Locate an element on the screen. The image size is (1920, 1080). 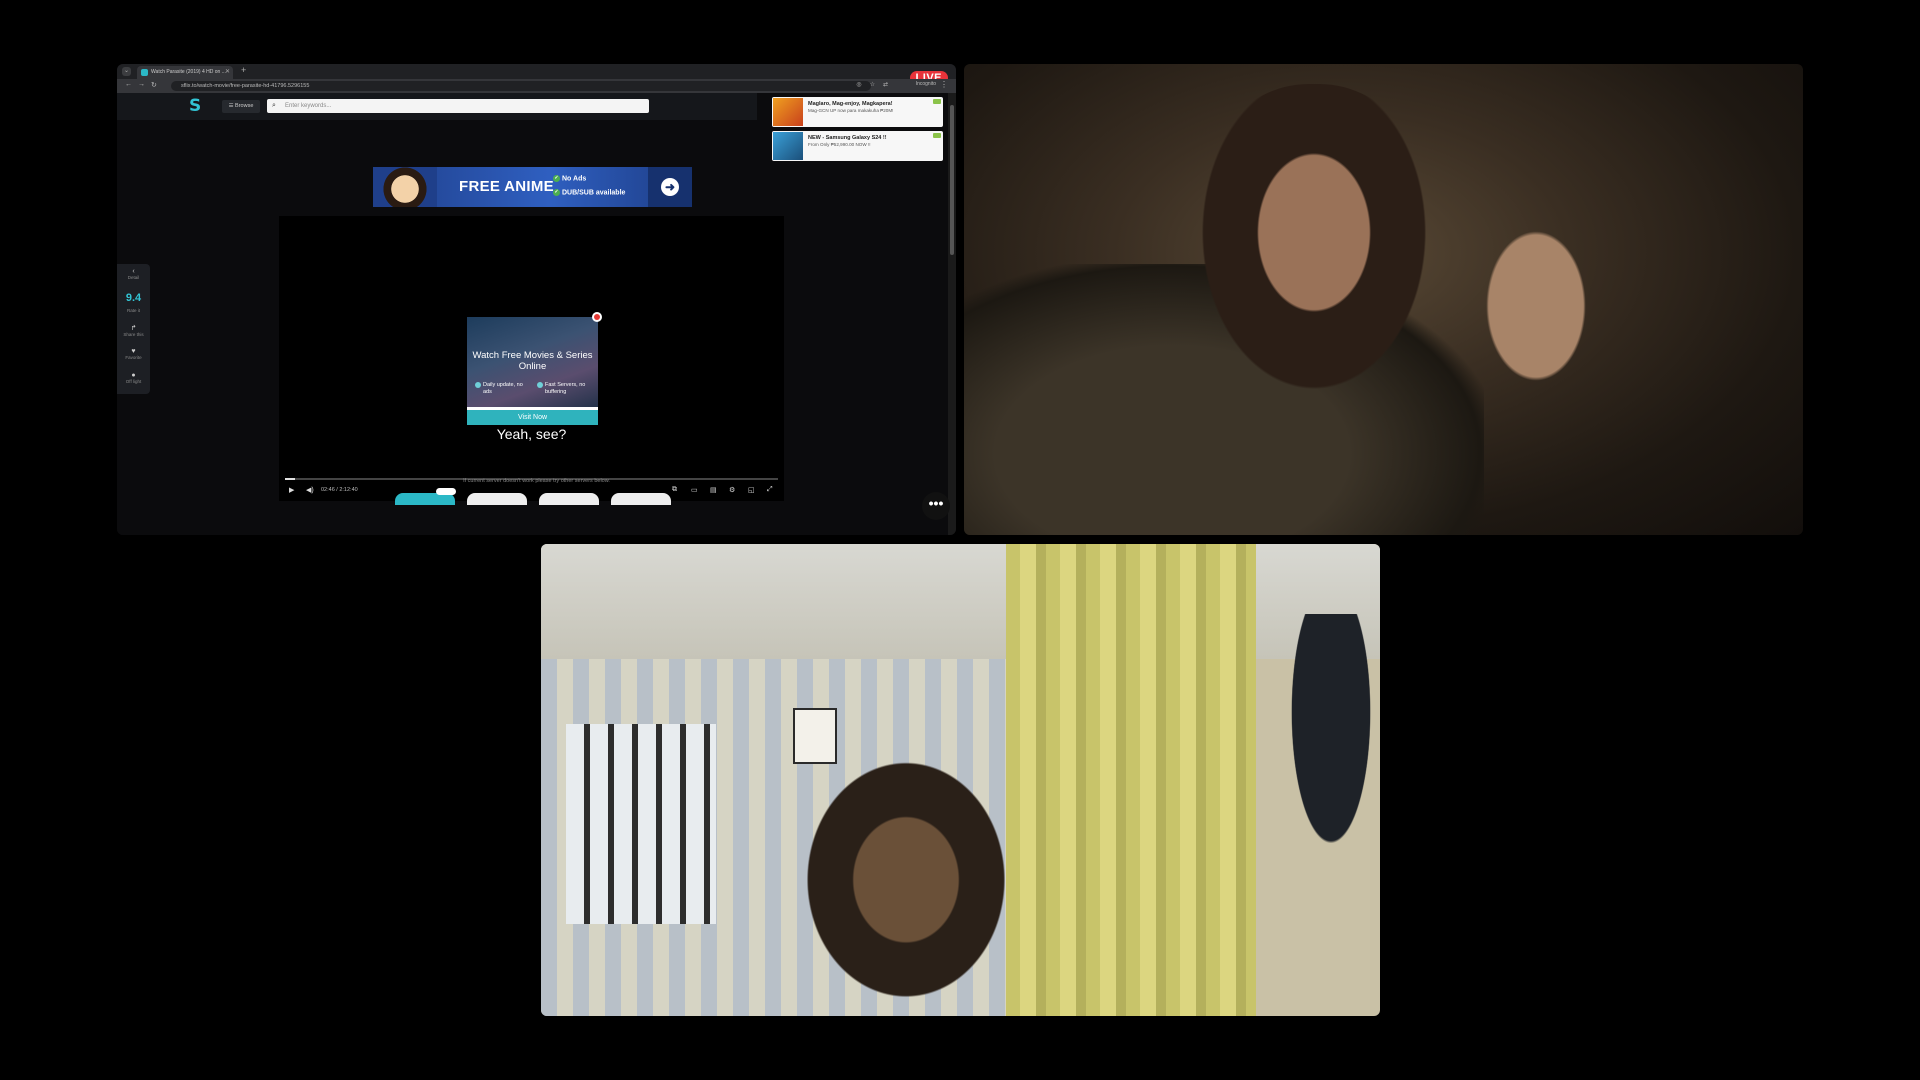
popup-feature-text: Daily update, no ads is located at coordinates (503, 388).